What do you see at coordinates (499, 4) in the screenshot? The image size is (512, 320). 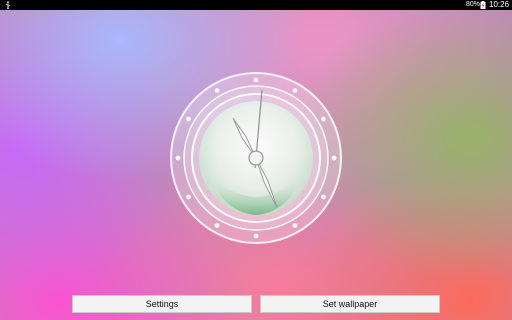 I see `status-time: 10:26` at bounding box center [499, 4].